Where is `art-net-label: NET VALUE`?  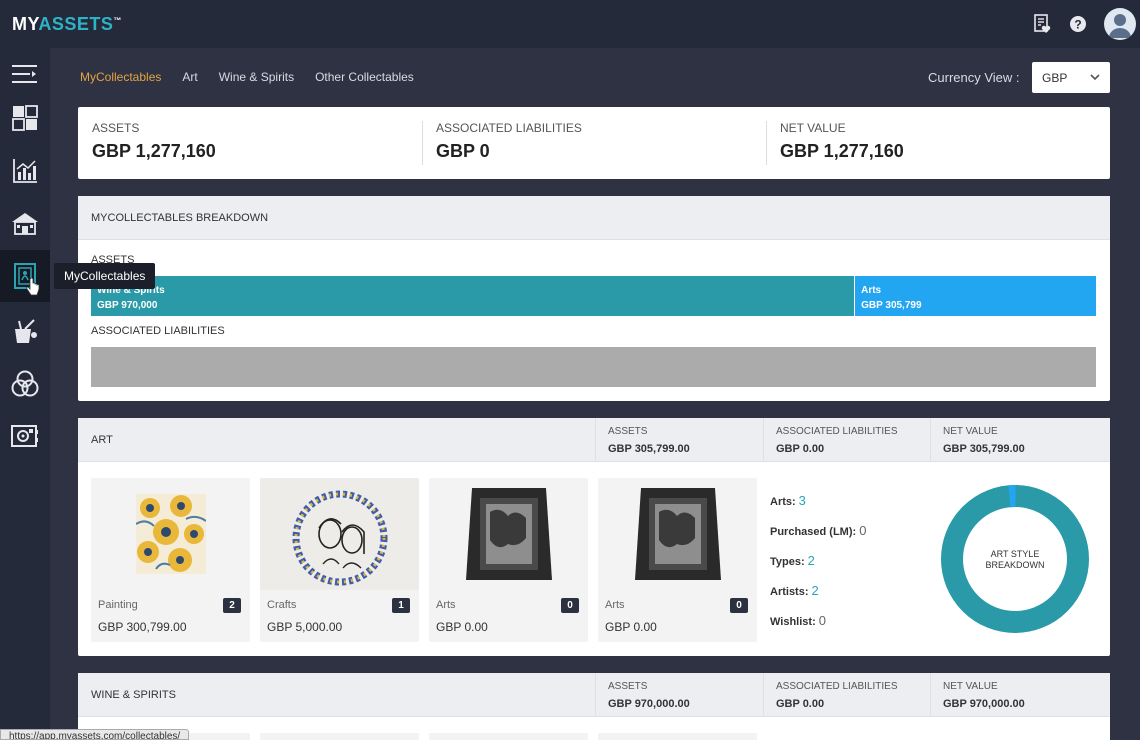
art-net-label: NET VALUE is located at coordinates (970, 431).